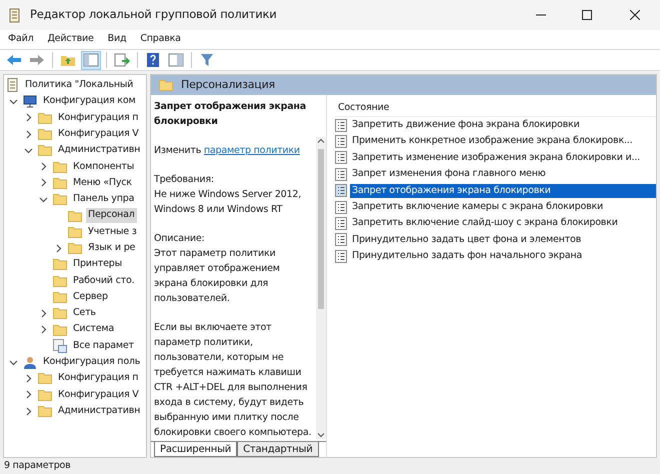  What do you see at coordinates (93, 329) in the screenshot?
I see `tree-item: Система` at bounding box center [93, 329].